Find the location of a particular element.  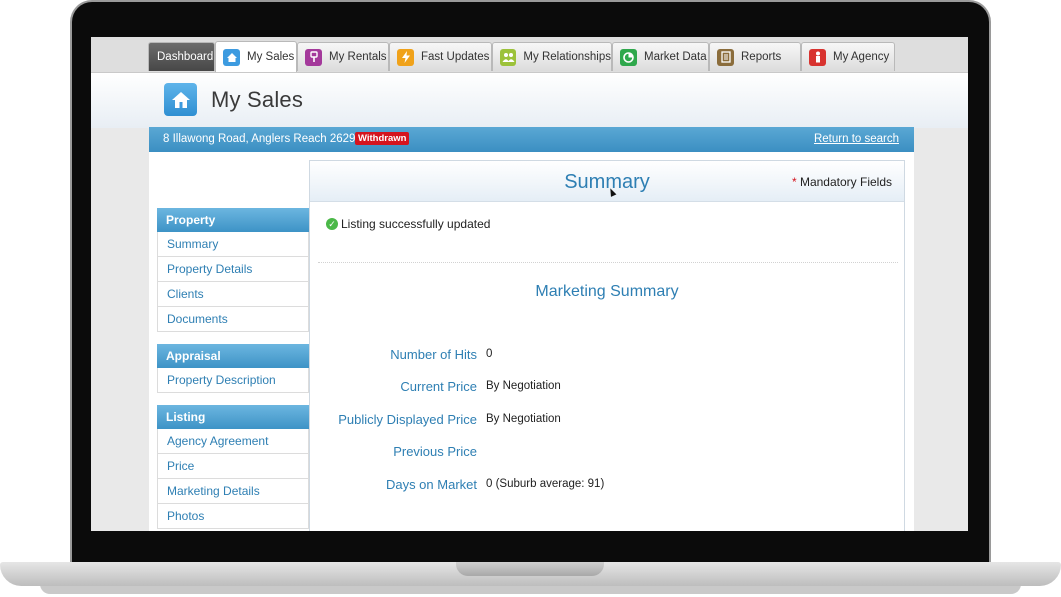

summary-row: Number of Hits 0 is located at coordinates (607, 357).